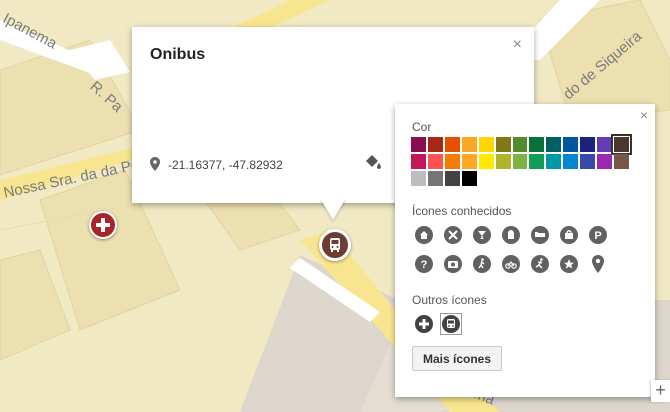 This screenshot has width=670, height=412. I want to click on coordinates-text: -21.16377, -47.82932, so click(225, 165).